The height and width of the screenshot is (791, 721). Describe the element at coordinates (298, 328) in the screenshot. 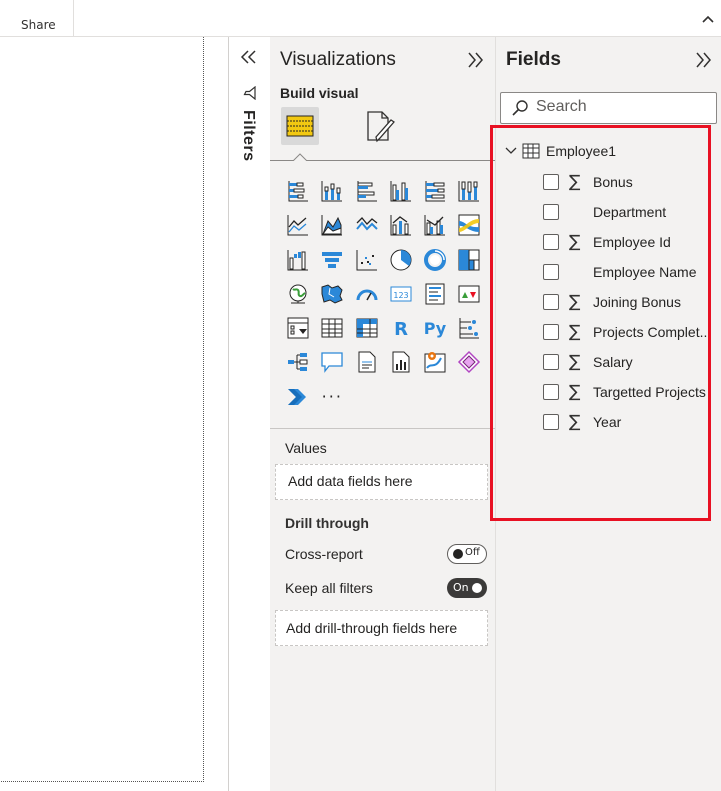

I see `slicer-icon` at that location.